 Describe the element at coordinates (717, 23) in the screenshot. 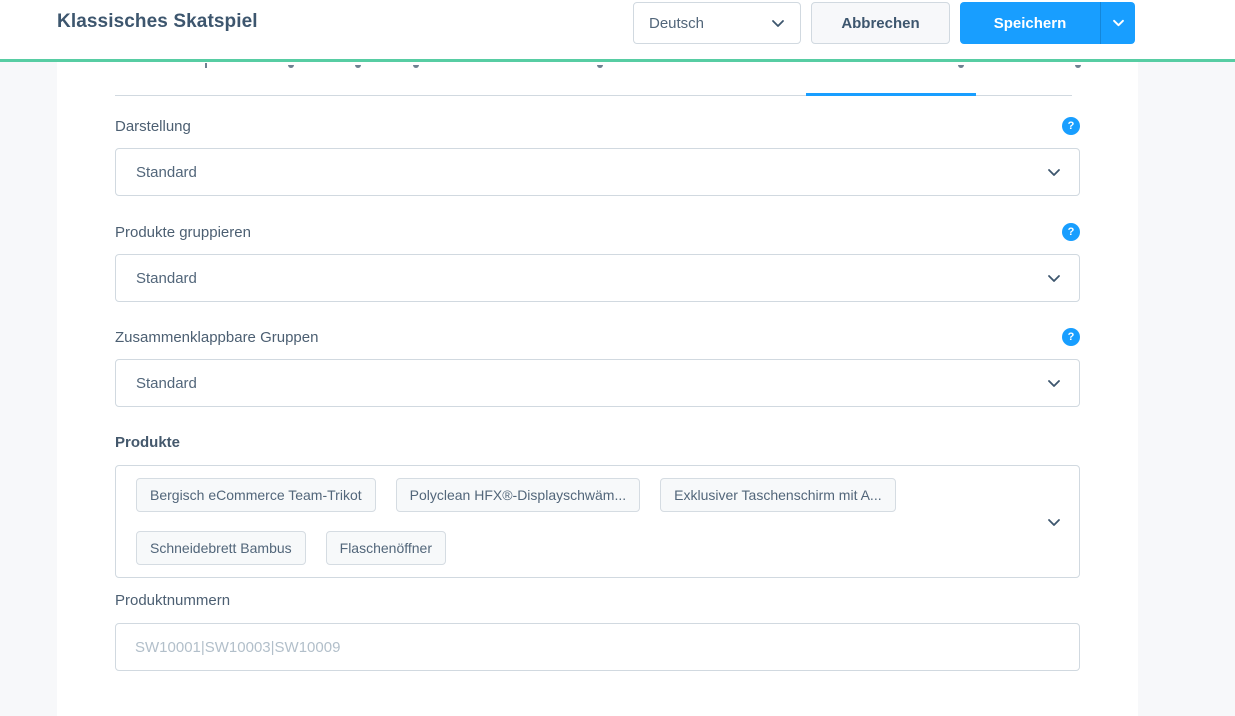

I see `language-select: Deutsch` at that location.